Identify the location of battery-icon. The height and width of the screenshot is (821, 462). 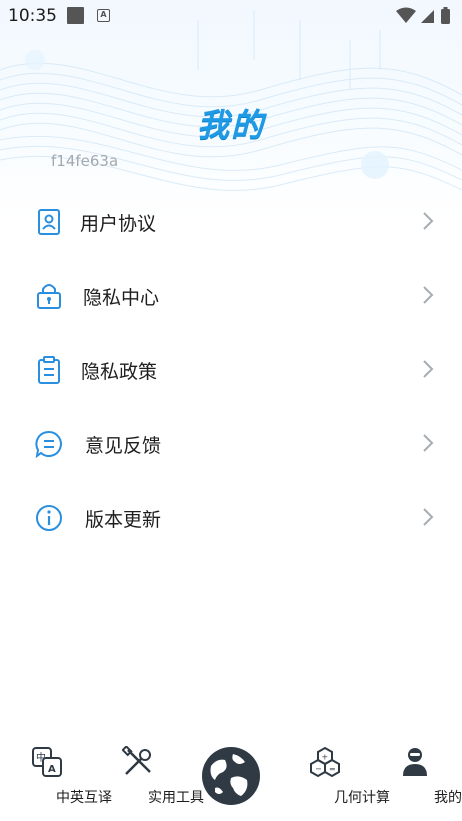
(445, 16).